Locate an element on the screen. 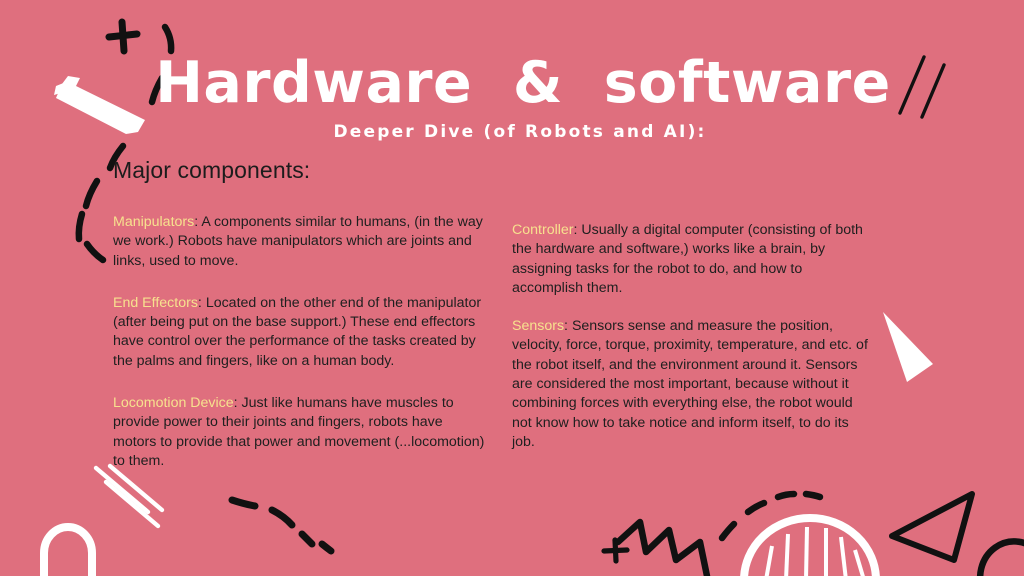 The image size is (1024, 576). dashed-arc-bottom is located at coordinates (771, 518).